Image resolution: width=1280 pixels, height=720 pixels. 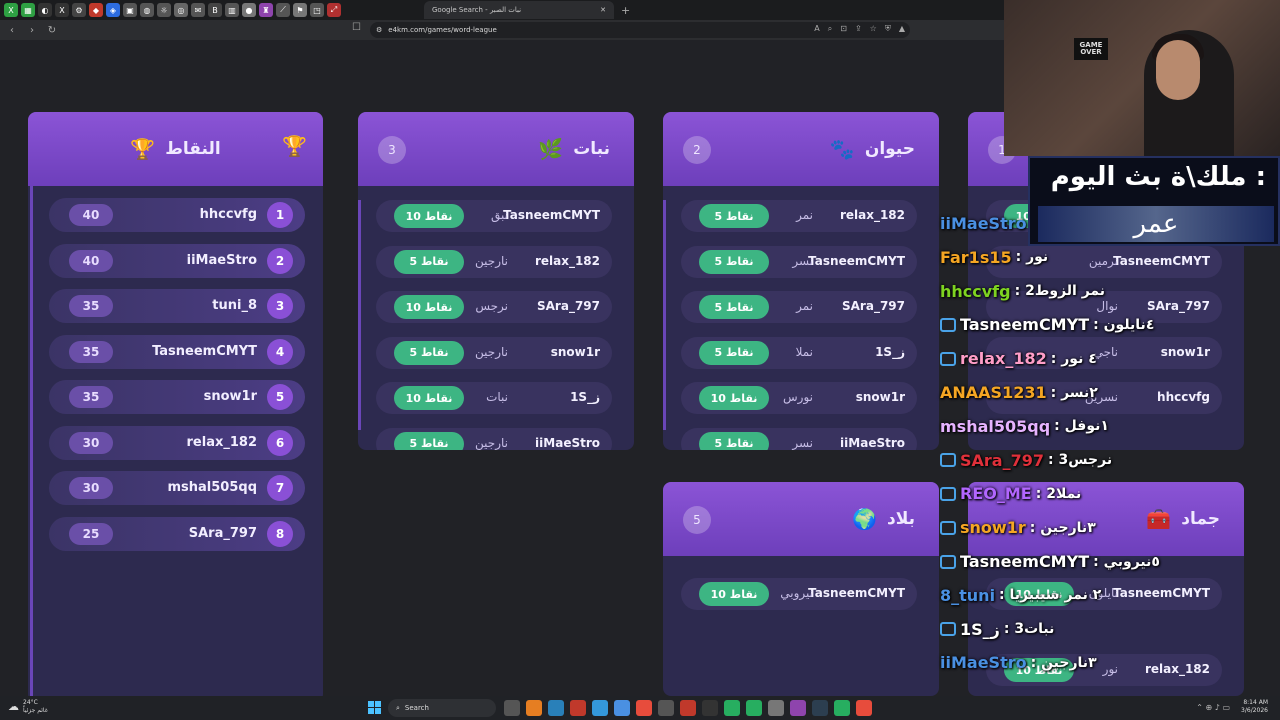 What do you see at coordinates (91, 442) in the screenshot?
I see `score-points: 30` at bounding box center [91, 442].